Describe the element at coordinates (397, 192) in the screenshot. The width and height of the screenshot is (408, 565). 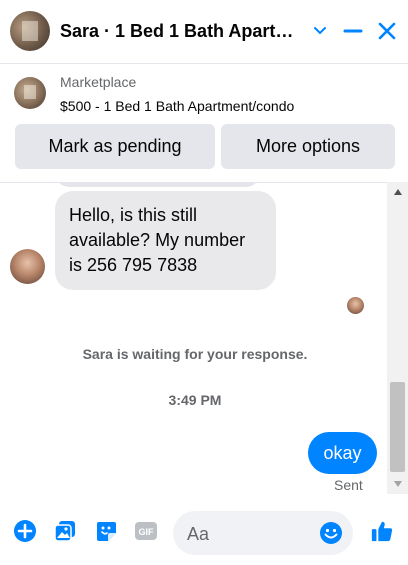
I see `scroll-up-arrow-icon` at that location.